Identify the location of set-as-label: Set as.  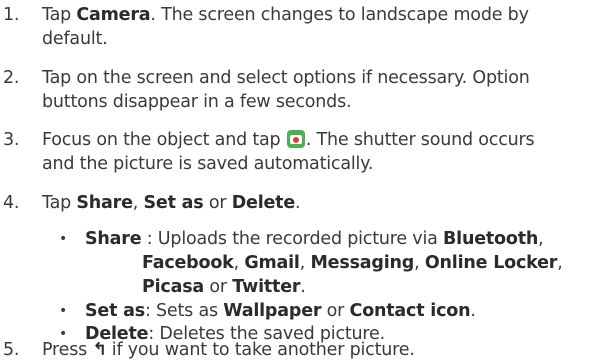
(173, 203).